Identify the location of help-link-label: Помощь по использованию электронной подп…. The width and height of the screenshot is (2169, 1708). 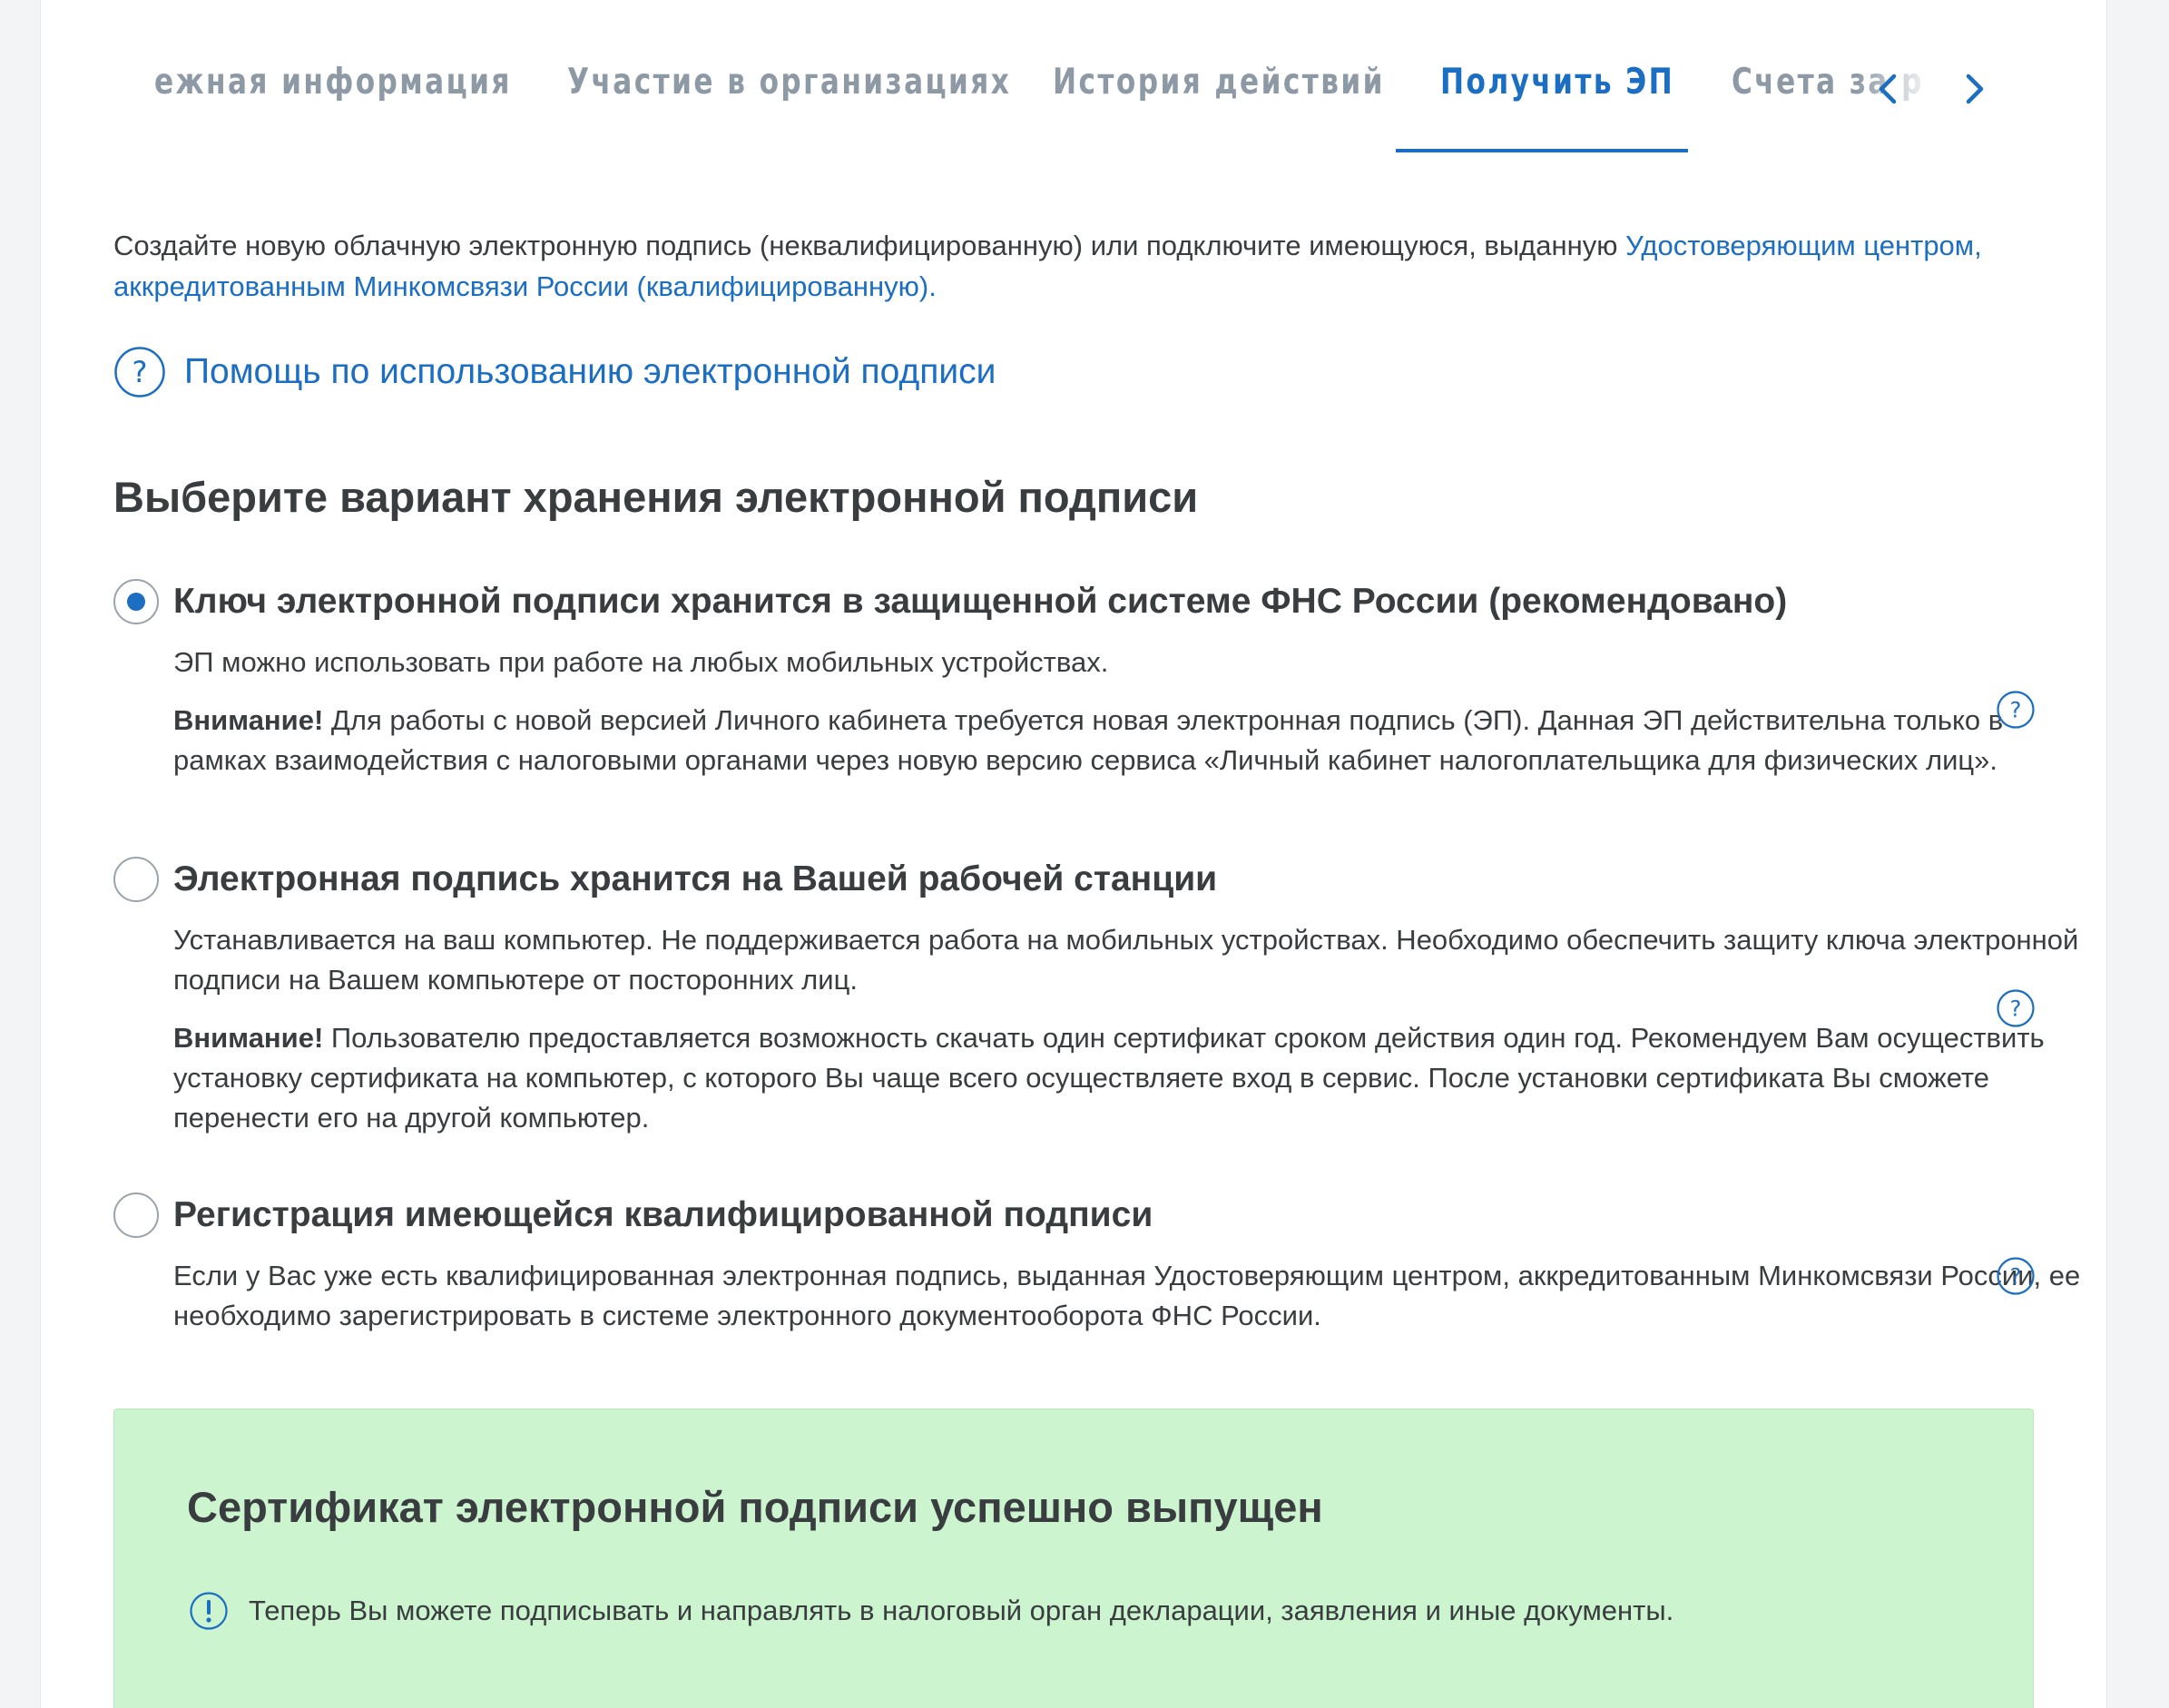
(590, 371).